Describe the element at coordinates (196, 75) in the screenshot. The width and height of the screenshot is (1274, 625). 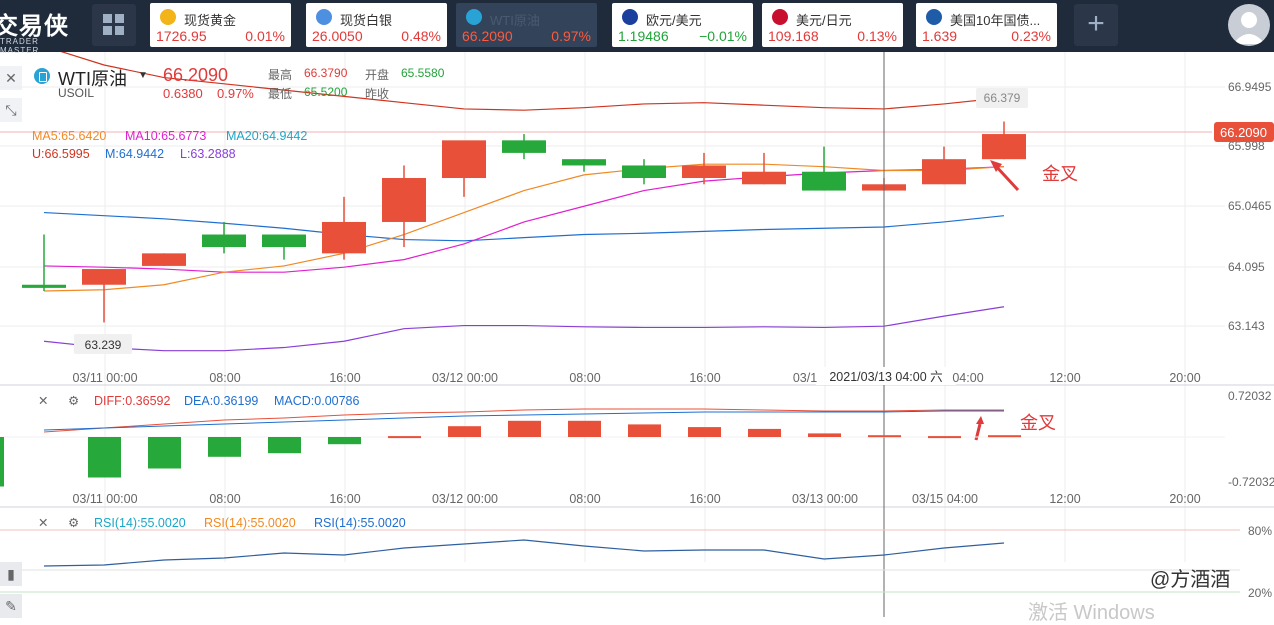
I see `current-price: 66.2090` at that location.